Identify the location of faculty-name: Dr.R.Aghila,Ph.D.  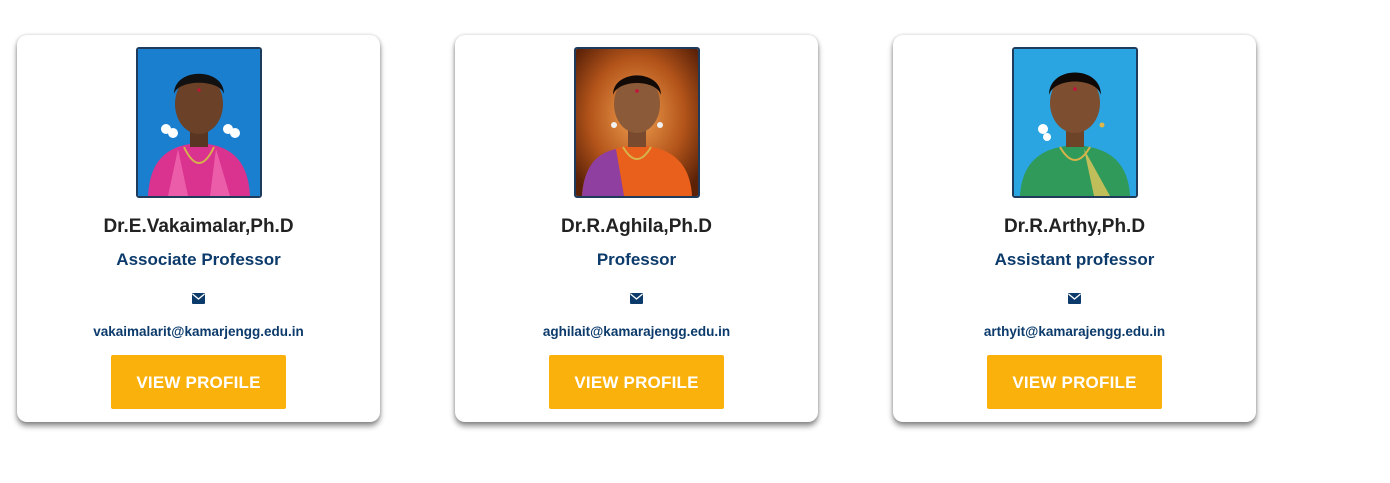
(636, 226).